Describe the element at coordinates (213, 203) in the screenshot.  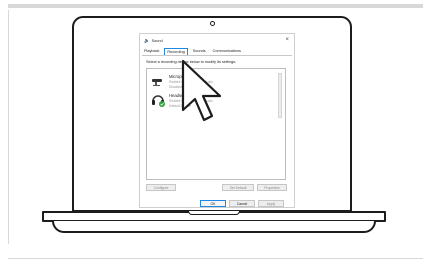
I see `ok-button: OK` at that location.